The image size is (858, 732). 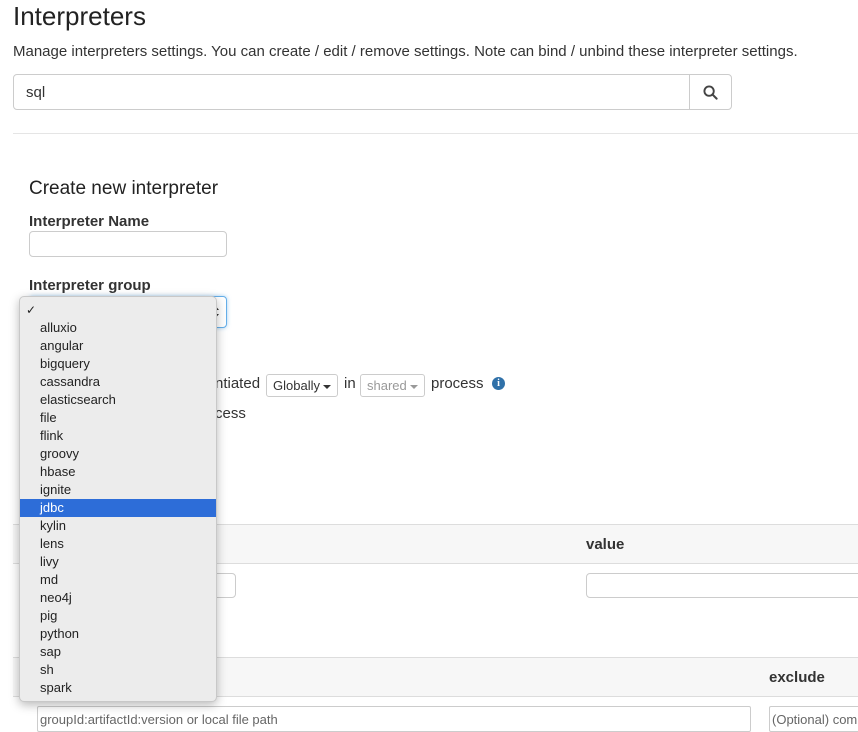 What do you see at coordinates (56, 687) in the screenshot?
I see `group-option-label: spark` at bounding box center [56, 687].